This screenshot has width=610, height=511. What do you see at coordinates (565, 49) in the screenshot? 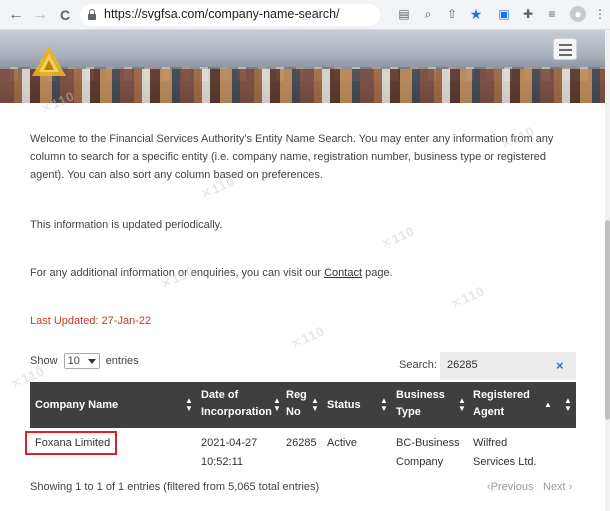
I see `hamburger-menu-icon` at bounding box center [565, 49].